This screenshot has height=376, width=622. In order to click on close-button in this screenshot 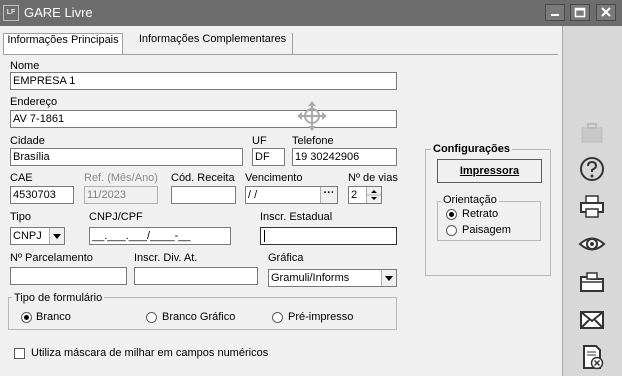, I will do `click(606, 12)`.